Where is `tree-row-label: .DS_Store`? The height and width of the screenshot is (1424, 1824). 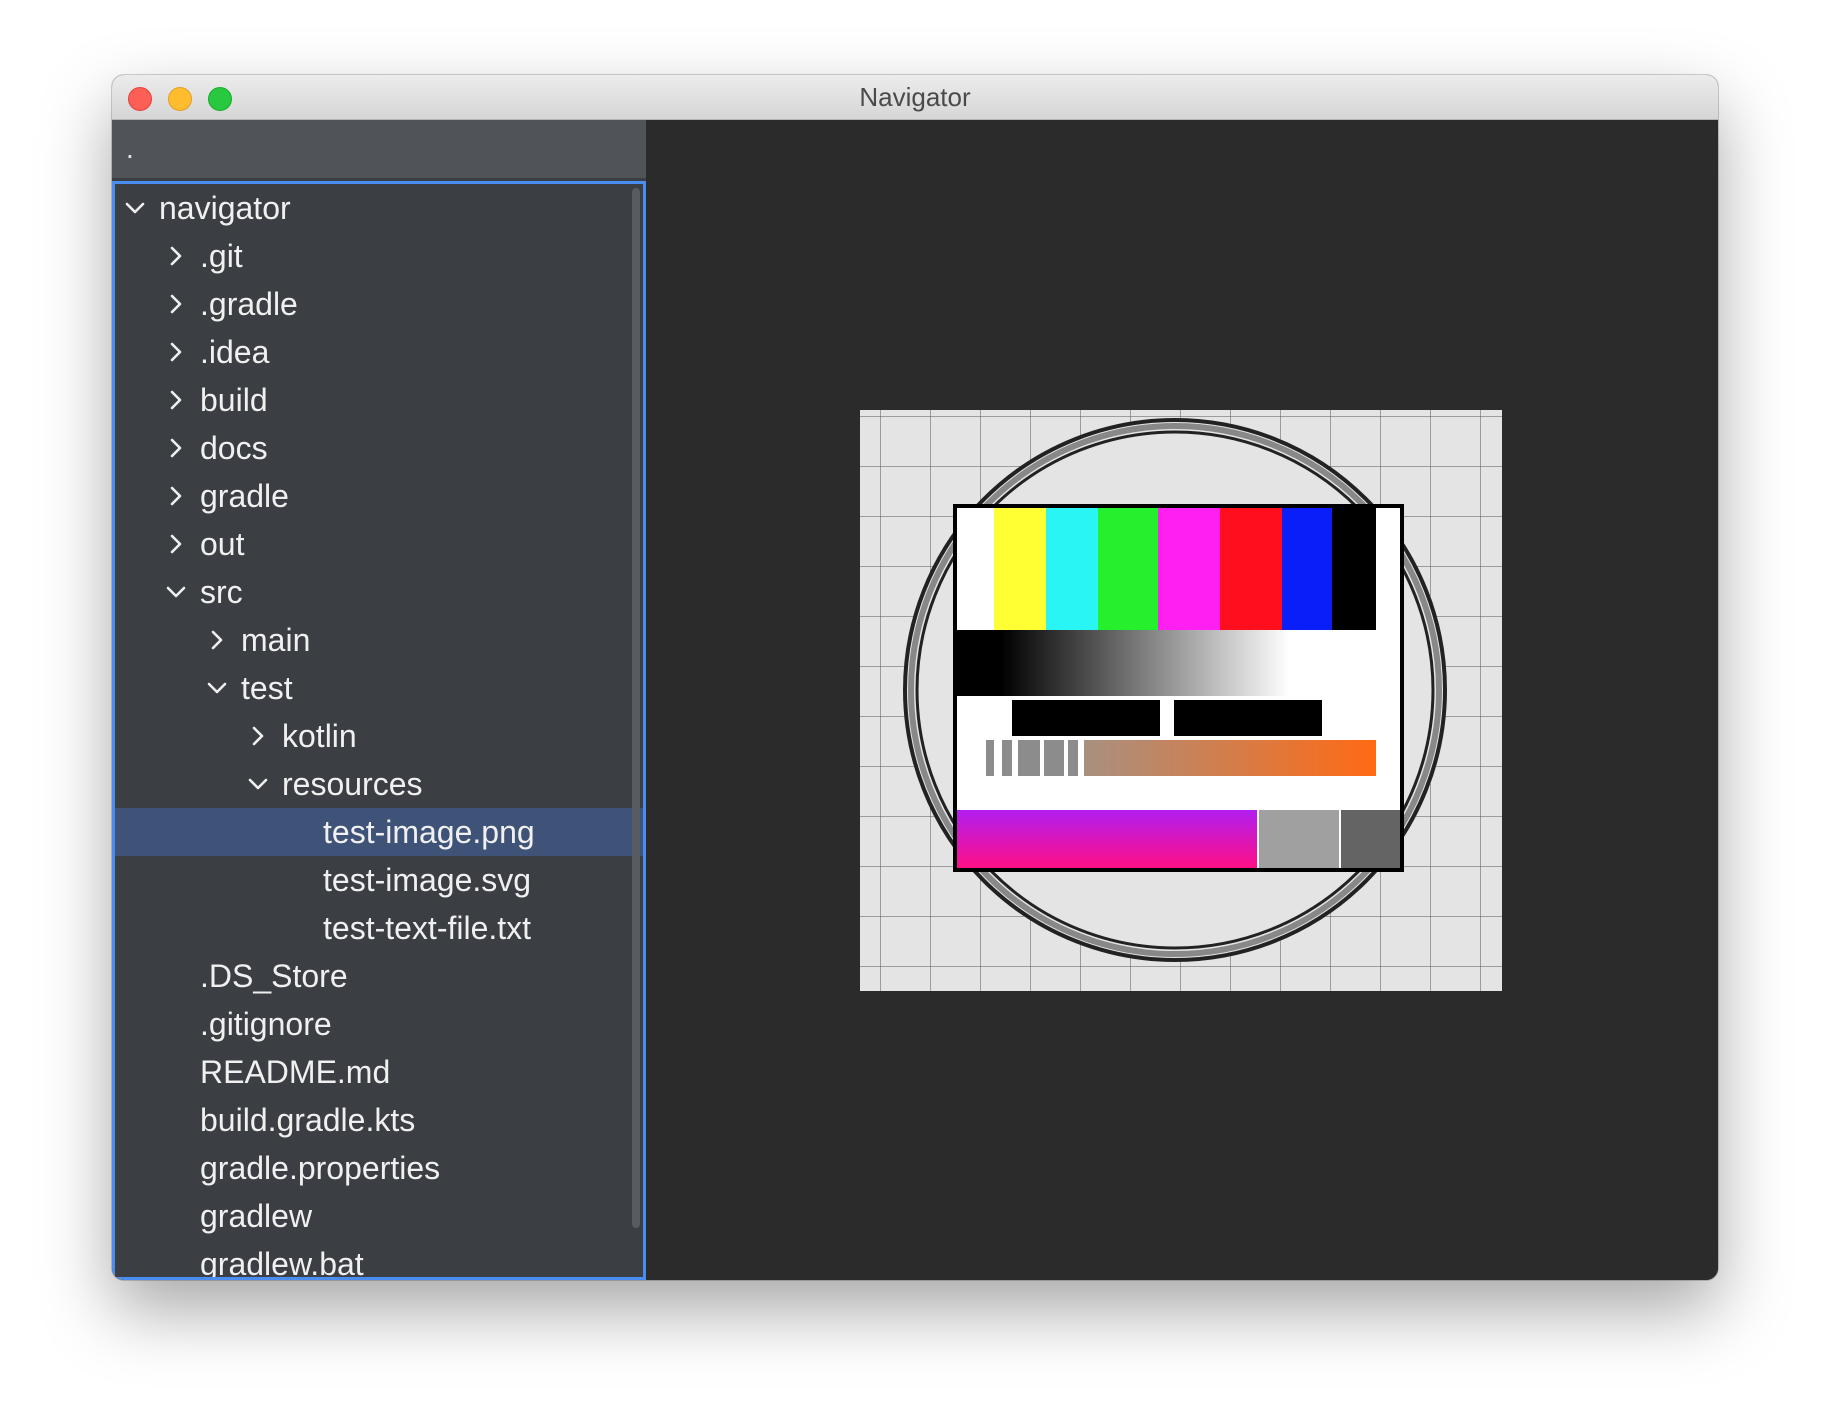
tree-row-label: .DS_Store is located at coordinates (274, 976).